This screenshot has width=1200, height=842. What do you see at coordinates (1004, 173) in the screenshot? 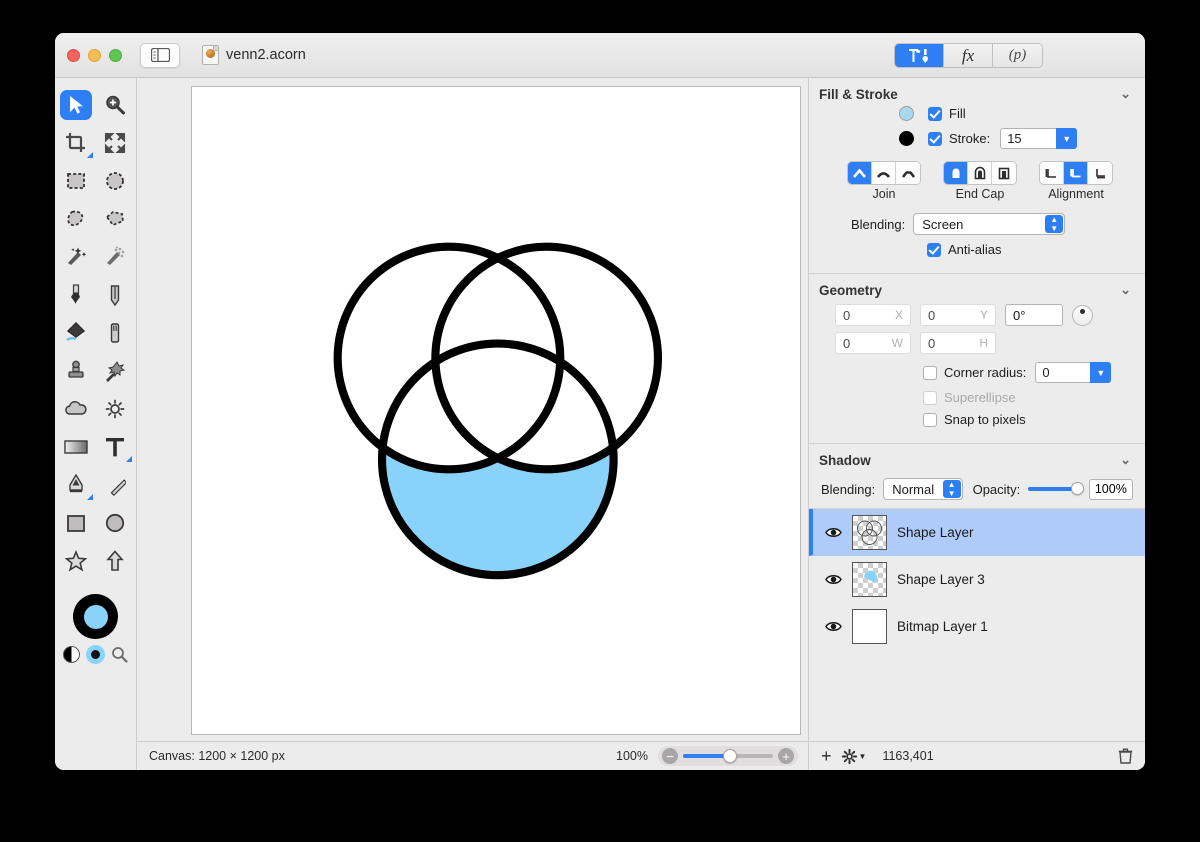
I see `square-cap-icon` at bounding box center [1004, 173].